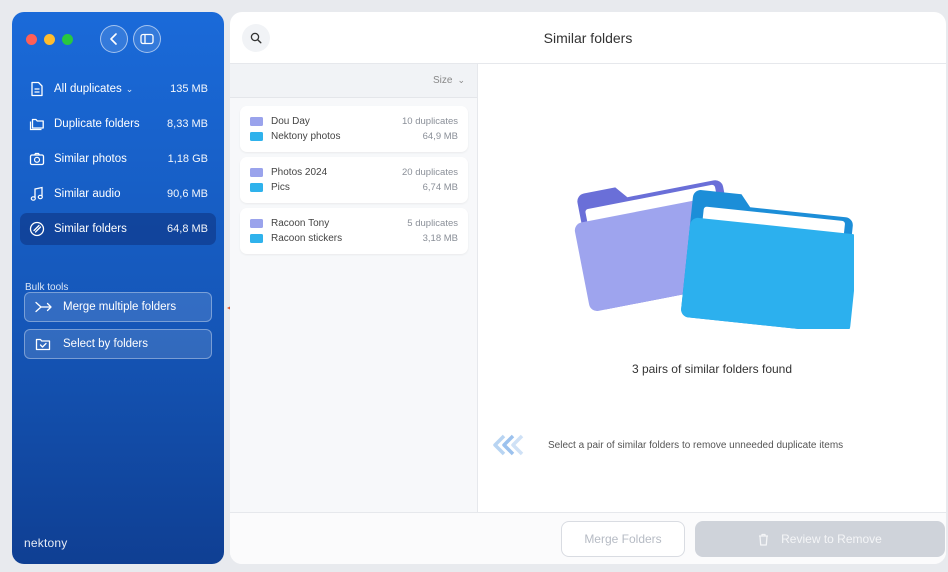 This screenshot has height=572, width=948. What do you see at coordinates (508, 445) in the screenshot?
I see `double-chevron-left-icon` at bounding box center [508, 445].